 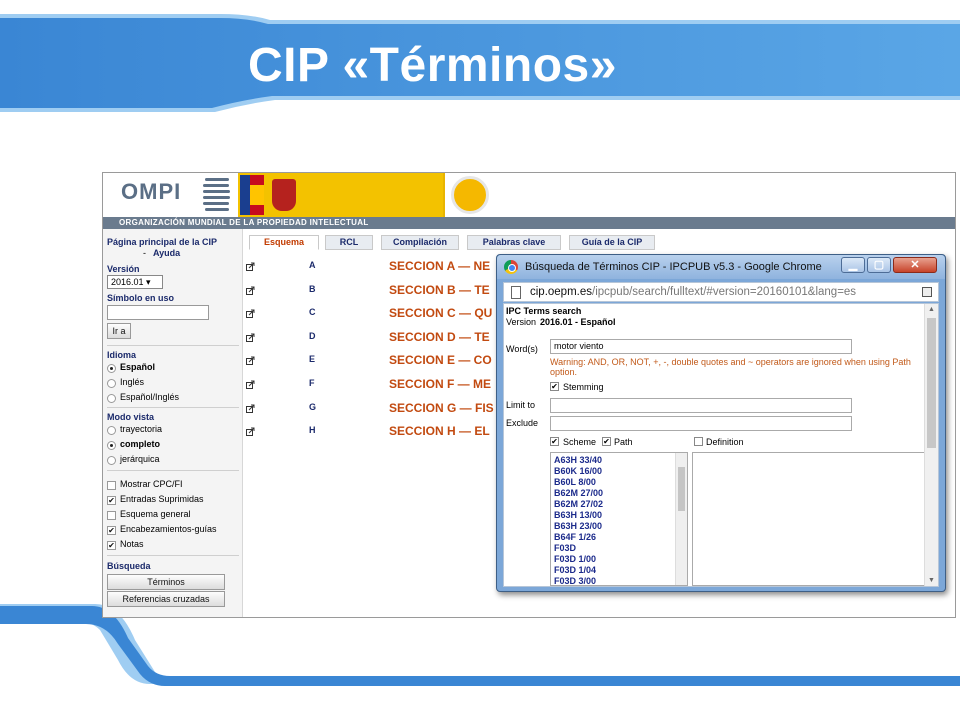 What do you see at coordinates (166, 599) in the screenshot?
I see `crossref-button: Referencias cruzadas` at bounding box center [166, 599].